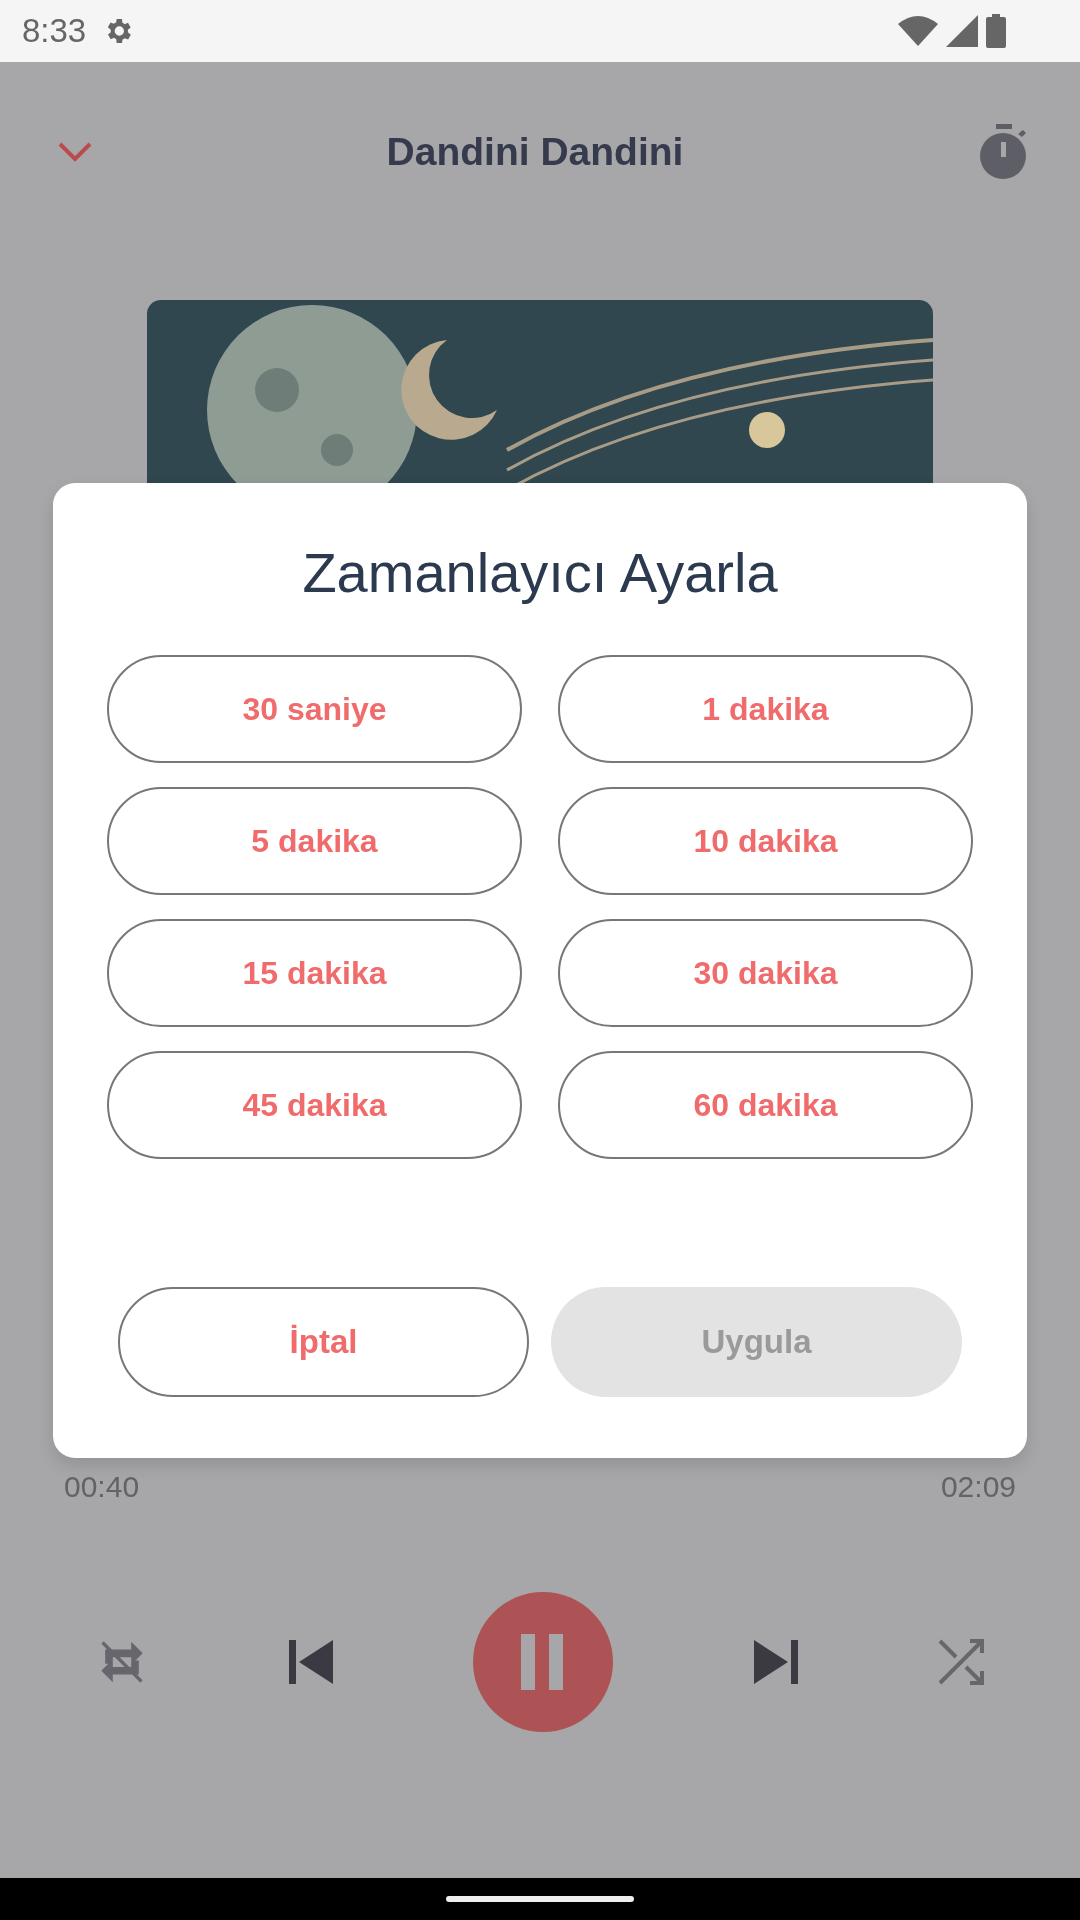 This screenshot has height=1920, width=1080. I want to click on shuffle-icon, so click(961, 1662).